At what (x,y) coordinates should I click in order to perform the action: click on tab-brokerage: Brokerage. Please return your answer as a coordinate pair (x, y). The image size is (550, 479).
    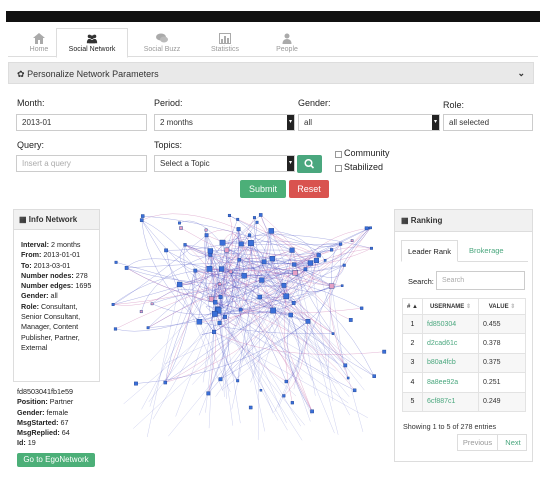
    Looking at the image, I should click on (486, 251).